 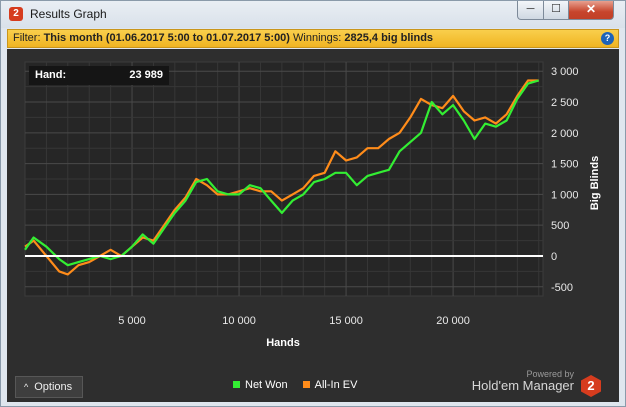 I want to click on brand-name: Hold'em Manager, so click(x=522, y=385).